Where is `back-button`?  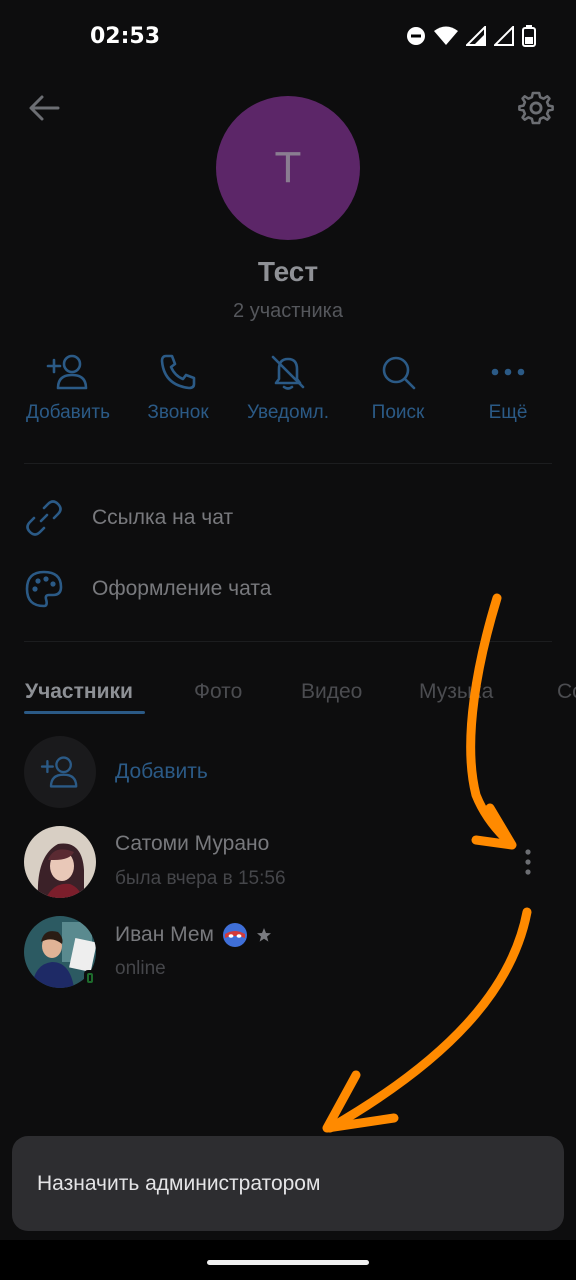 back-button is located at coordinates (44, 108).